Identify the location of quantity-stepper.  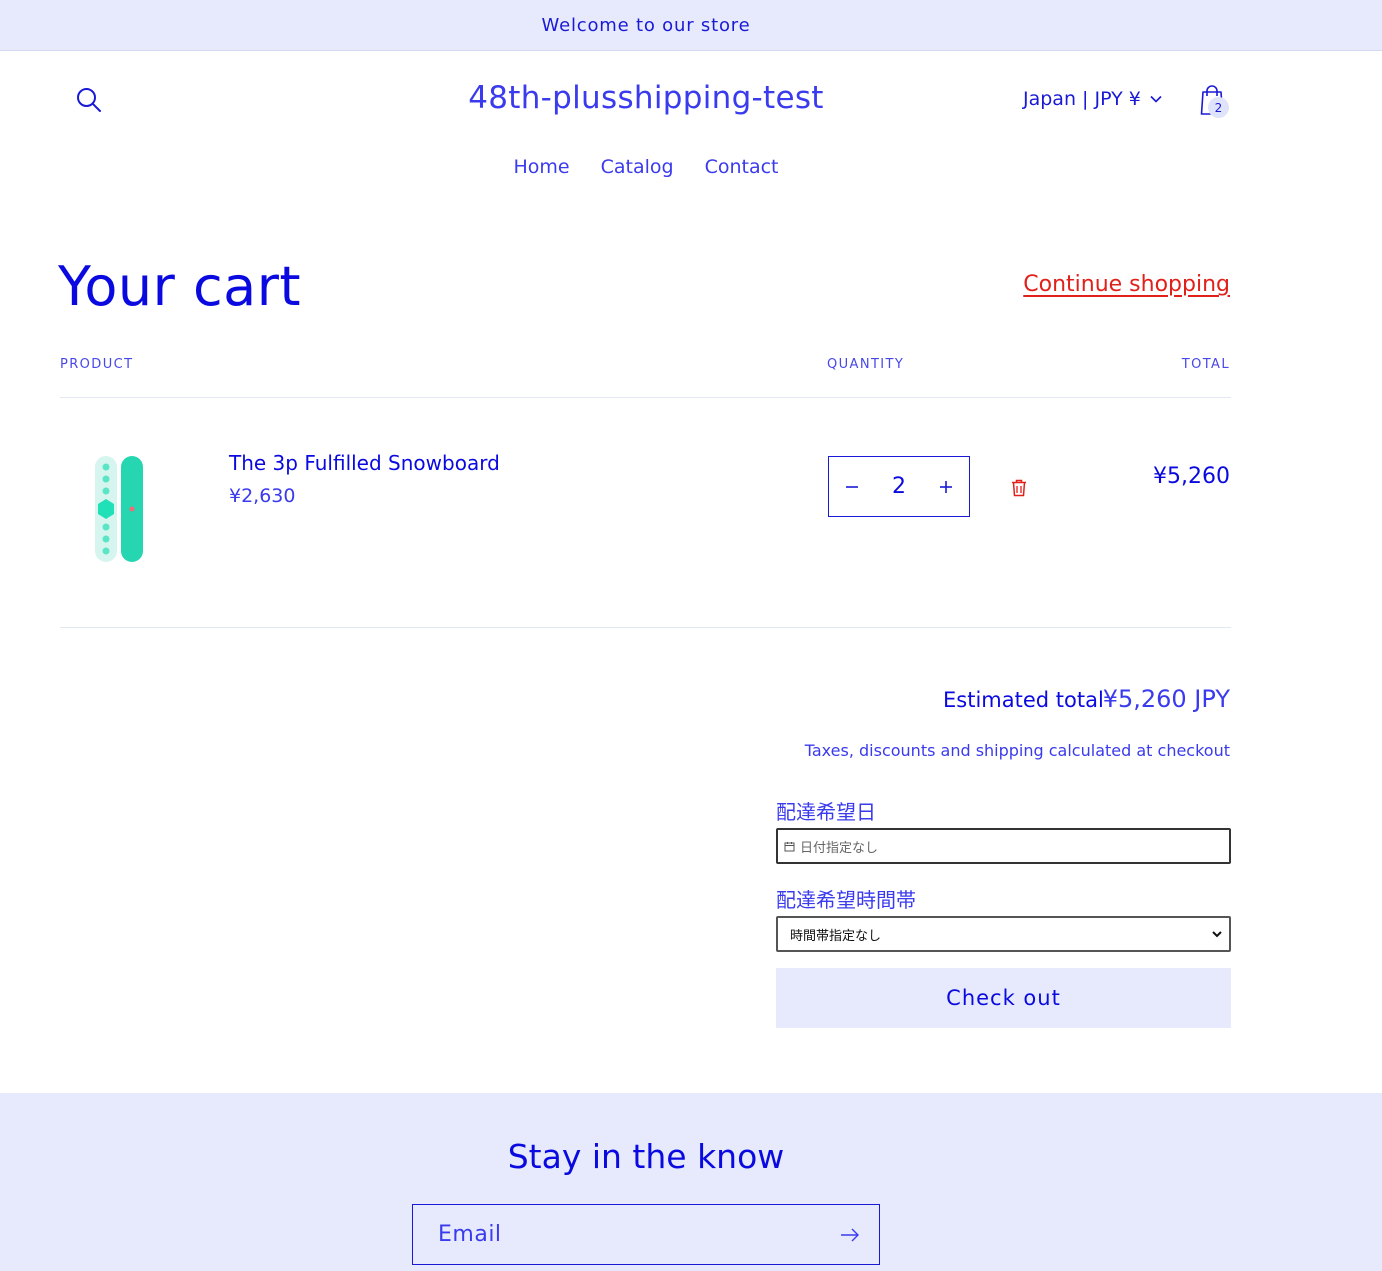
(899, 486).